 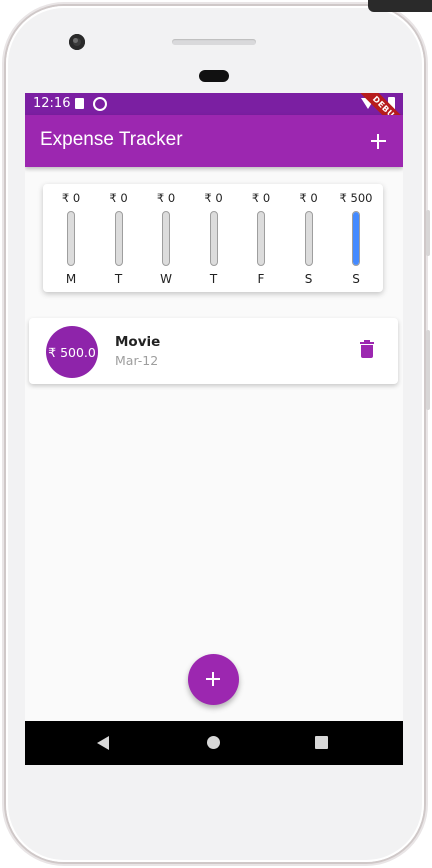 I want to click on chart-column: ₹ 0 M, so click(x=71, y=238).